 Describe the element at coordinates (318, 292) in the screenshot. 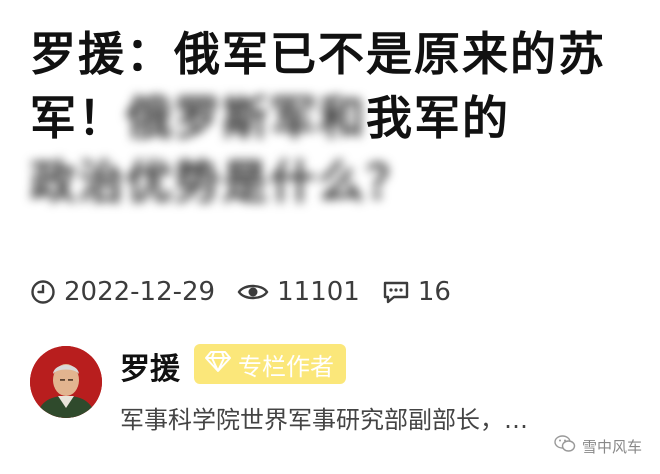

I see `view-count: 11101` at that location.